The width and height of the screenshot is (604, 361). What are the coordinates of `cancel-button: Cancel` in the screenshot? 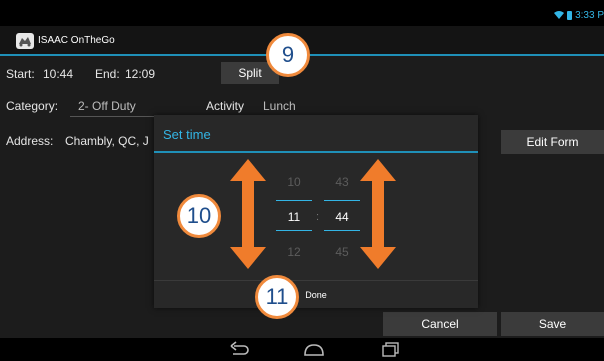 It's located at (440, 324).